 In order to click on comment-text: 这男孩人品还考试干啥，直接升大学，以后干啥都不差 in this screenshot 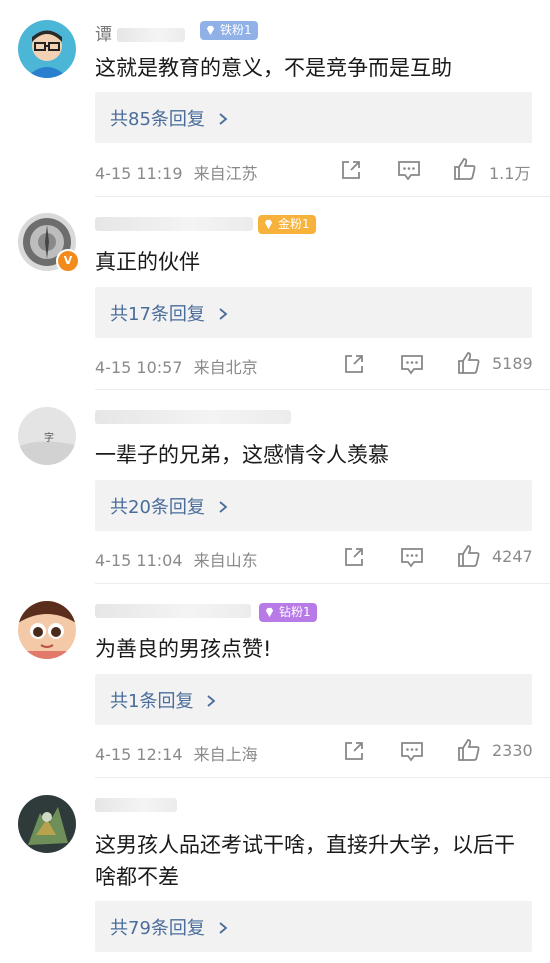, I will do `click(305, 861)`.